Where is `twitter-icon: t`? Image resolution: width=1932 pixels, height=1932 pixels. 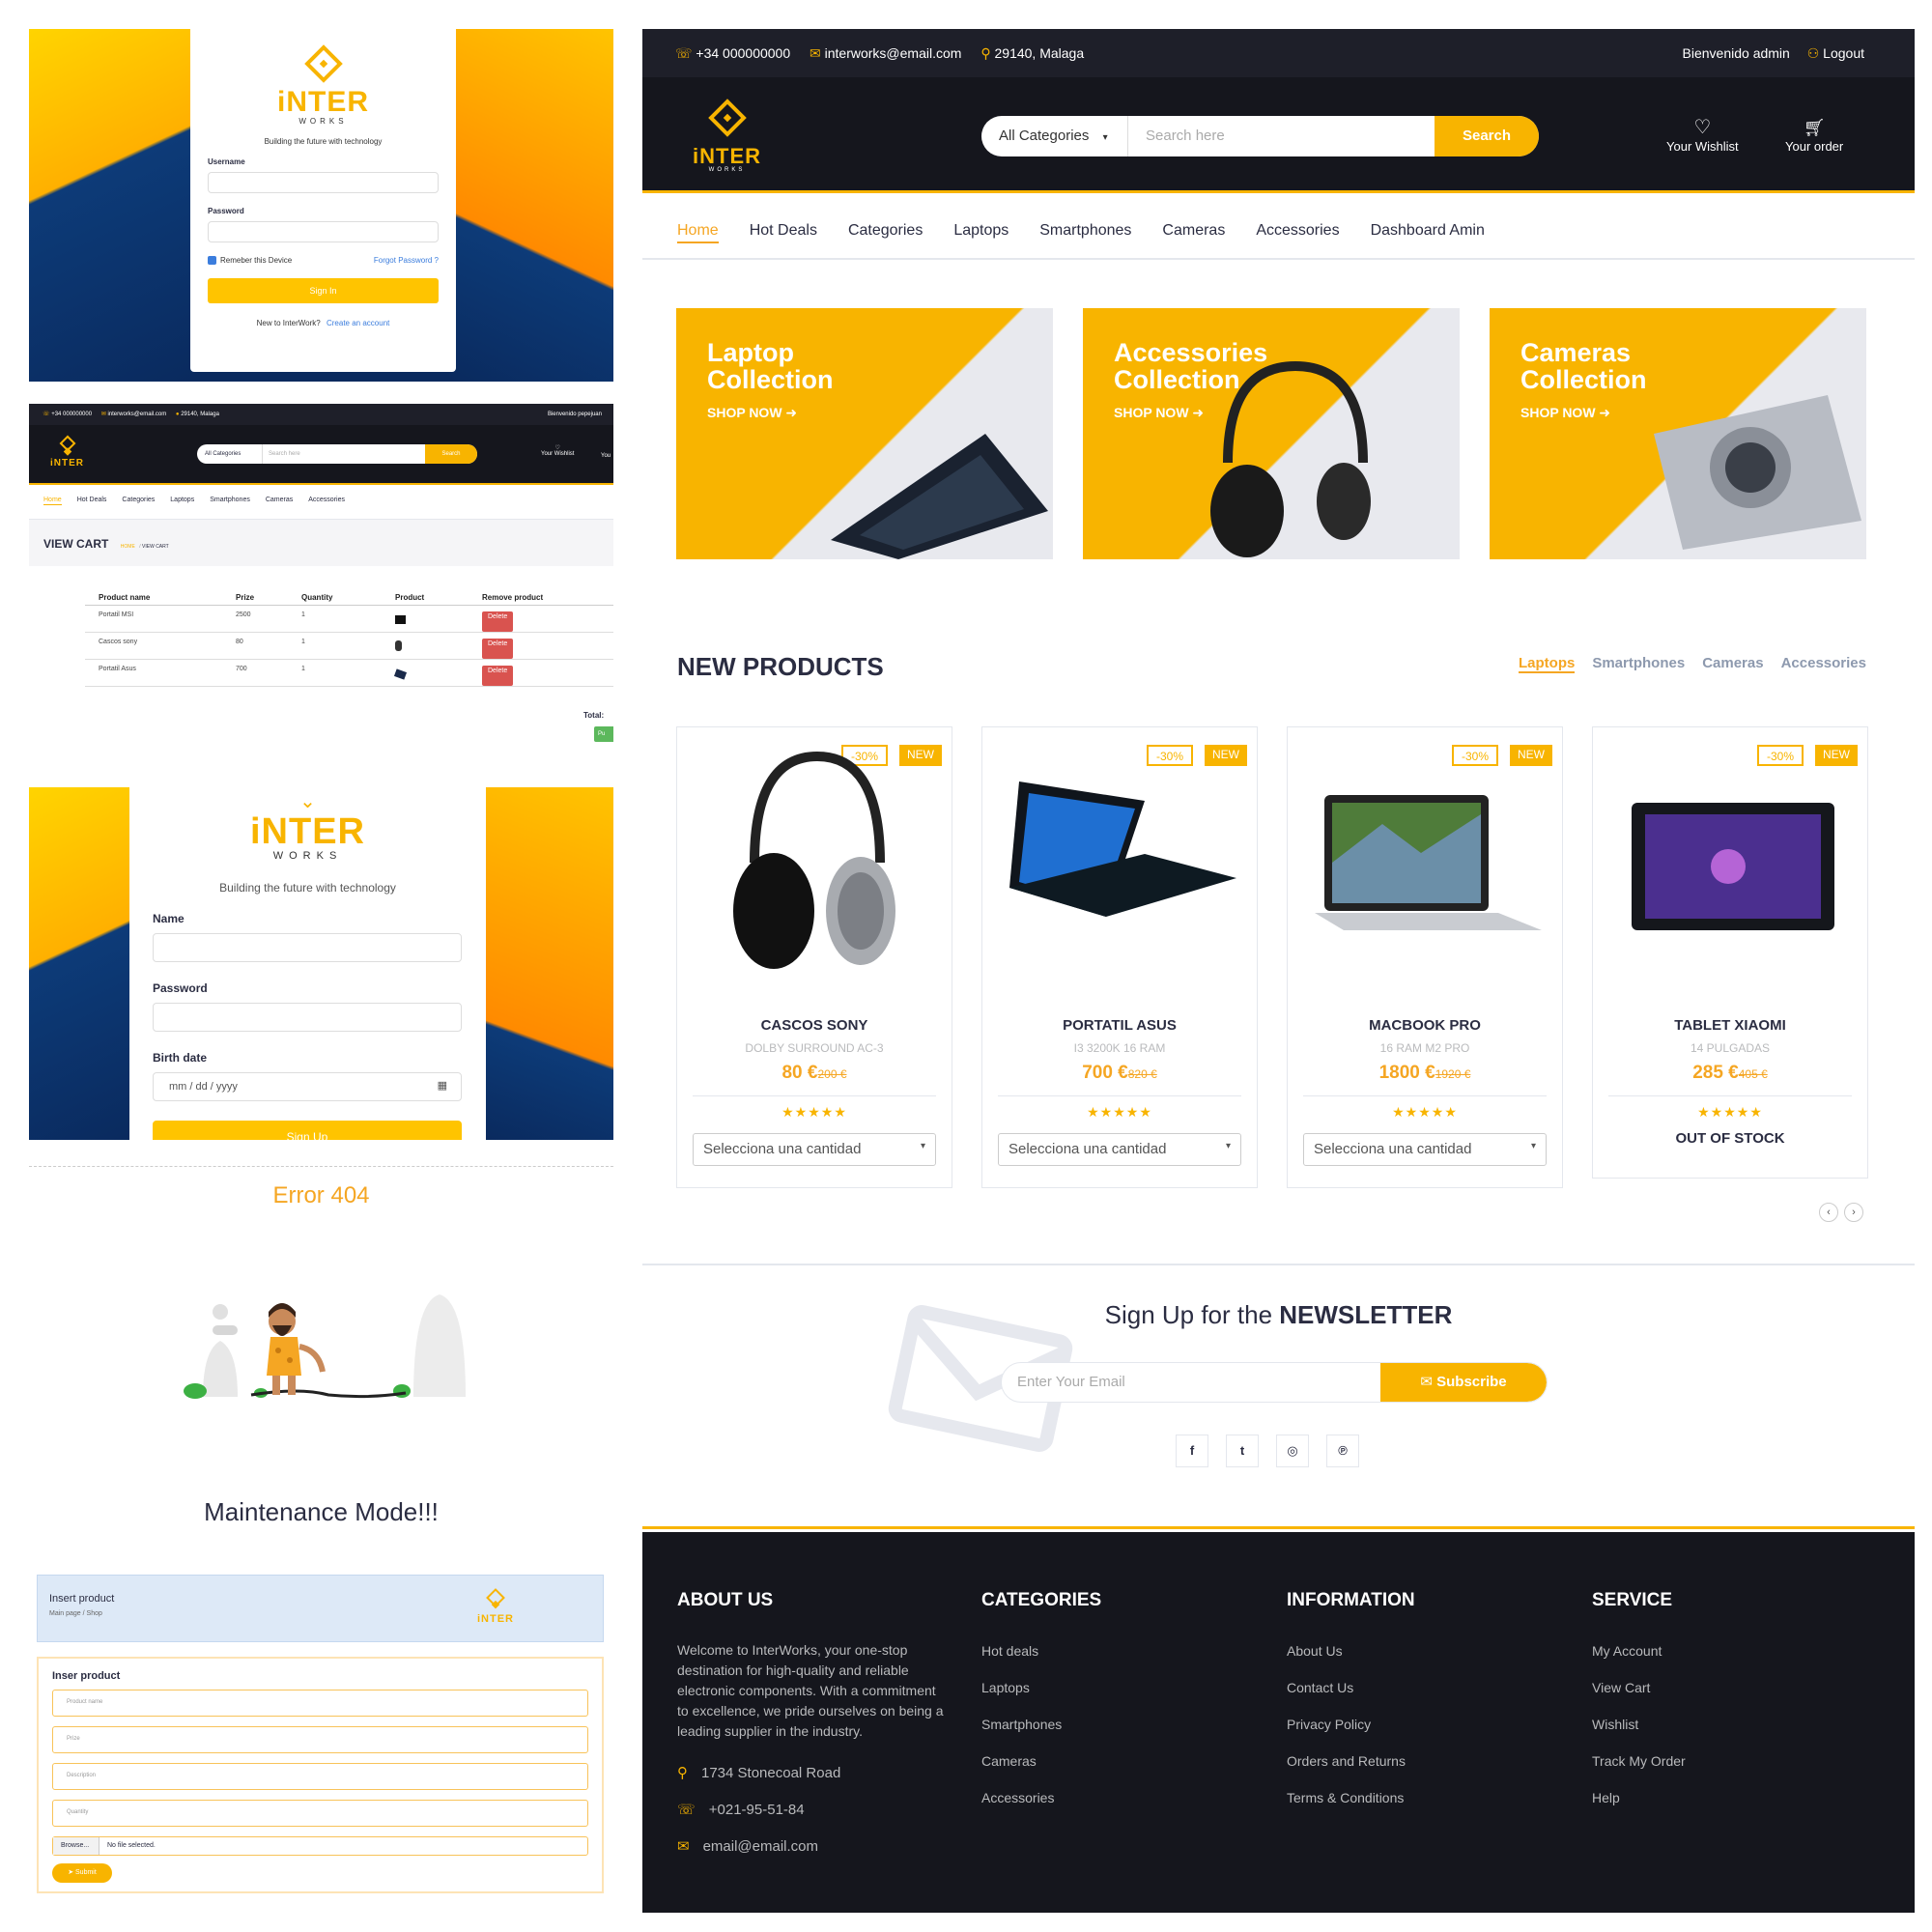 twitter-icon: t is located at coordinates (1242, 1451).